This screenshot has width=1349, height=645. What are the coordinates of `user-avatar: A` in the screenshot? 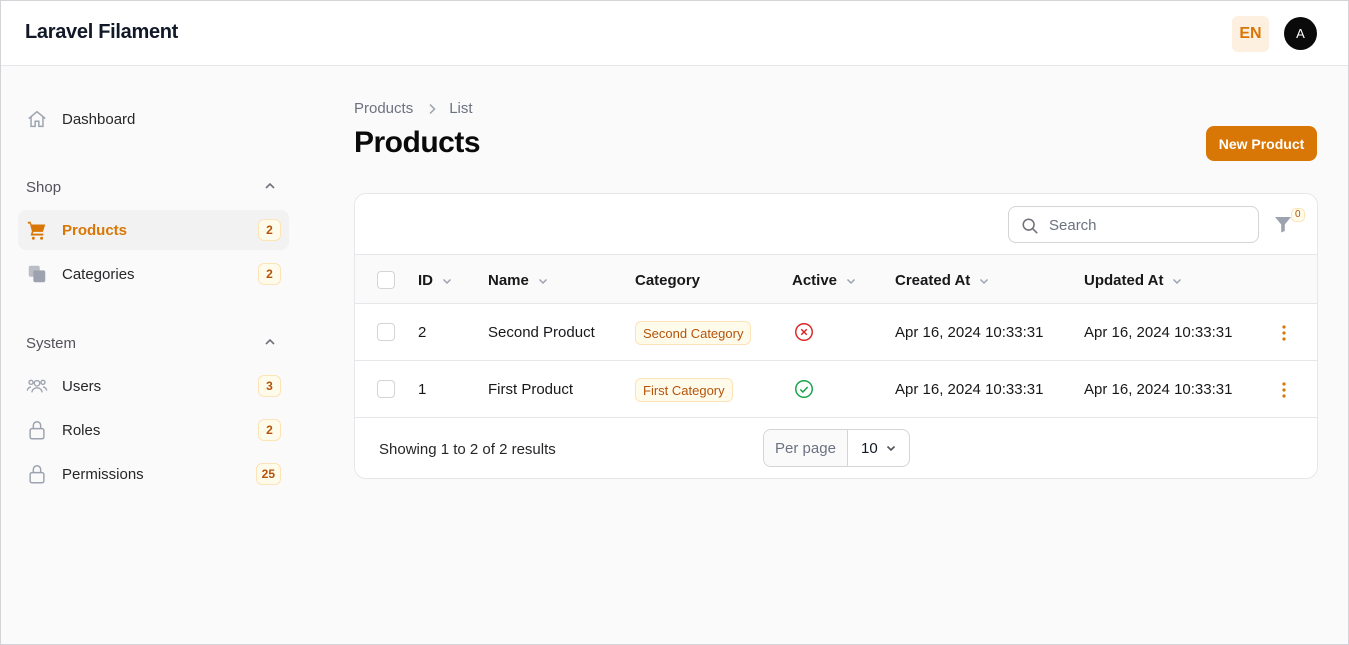 It's located at (1300, 33).